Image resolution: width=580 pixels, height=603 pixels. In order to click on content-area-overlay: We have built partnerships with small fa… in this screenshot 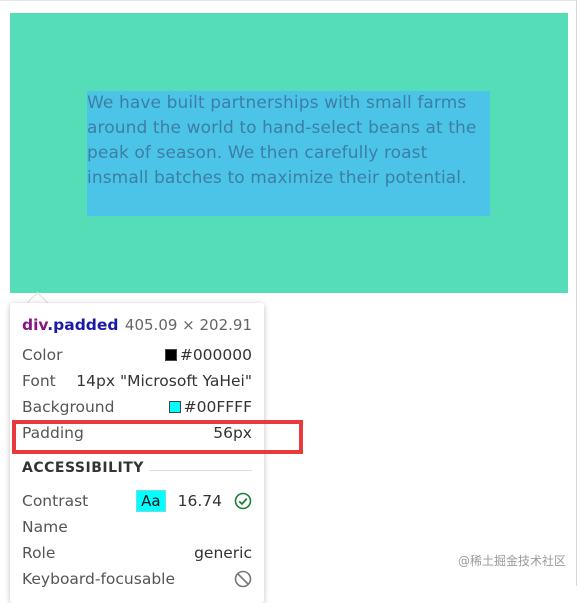, I will do `click(288, 153)`.